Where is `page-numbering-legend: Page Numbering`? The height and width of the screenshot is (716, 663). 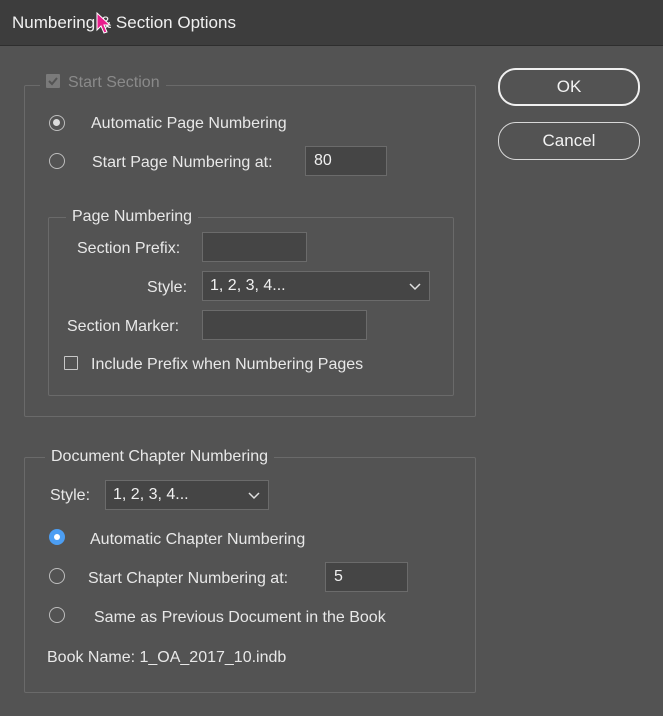 page-numbering-legend: Page Numbering is located at coordinates (132, 217).